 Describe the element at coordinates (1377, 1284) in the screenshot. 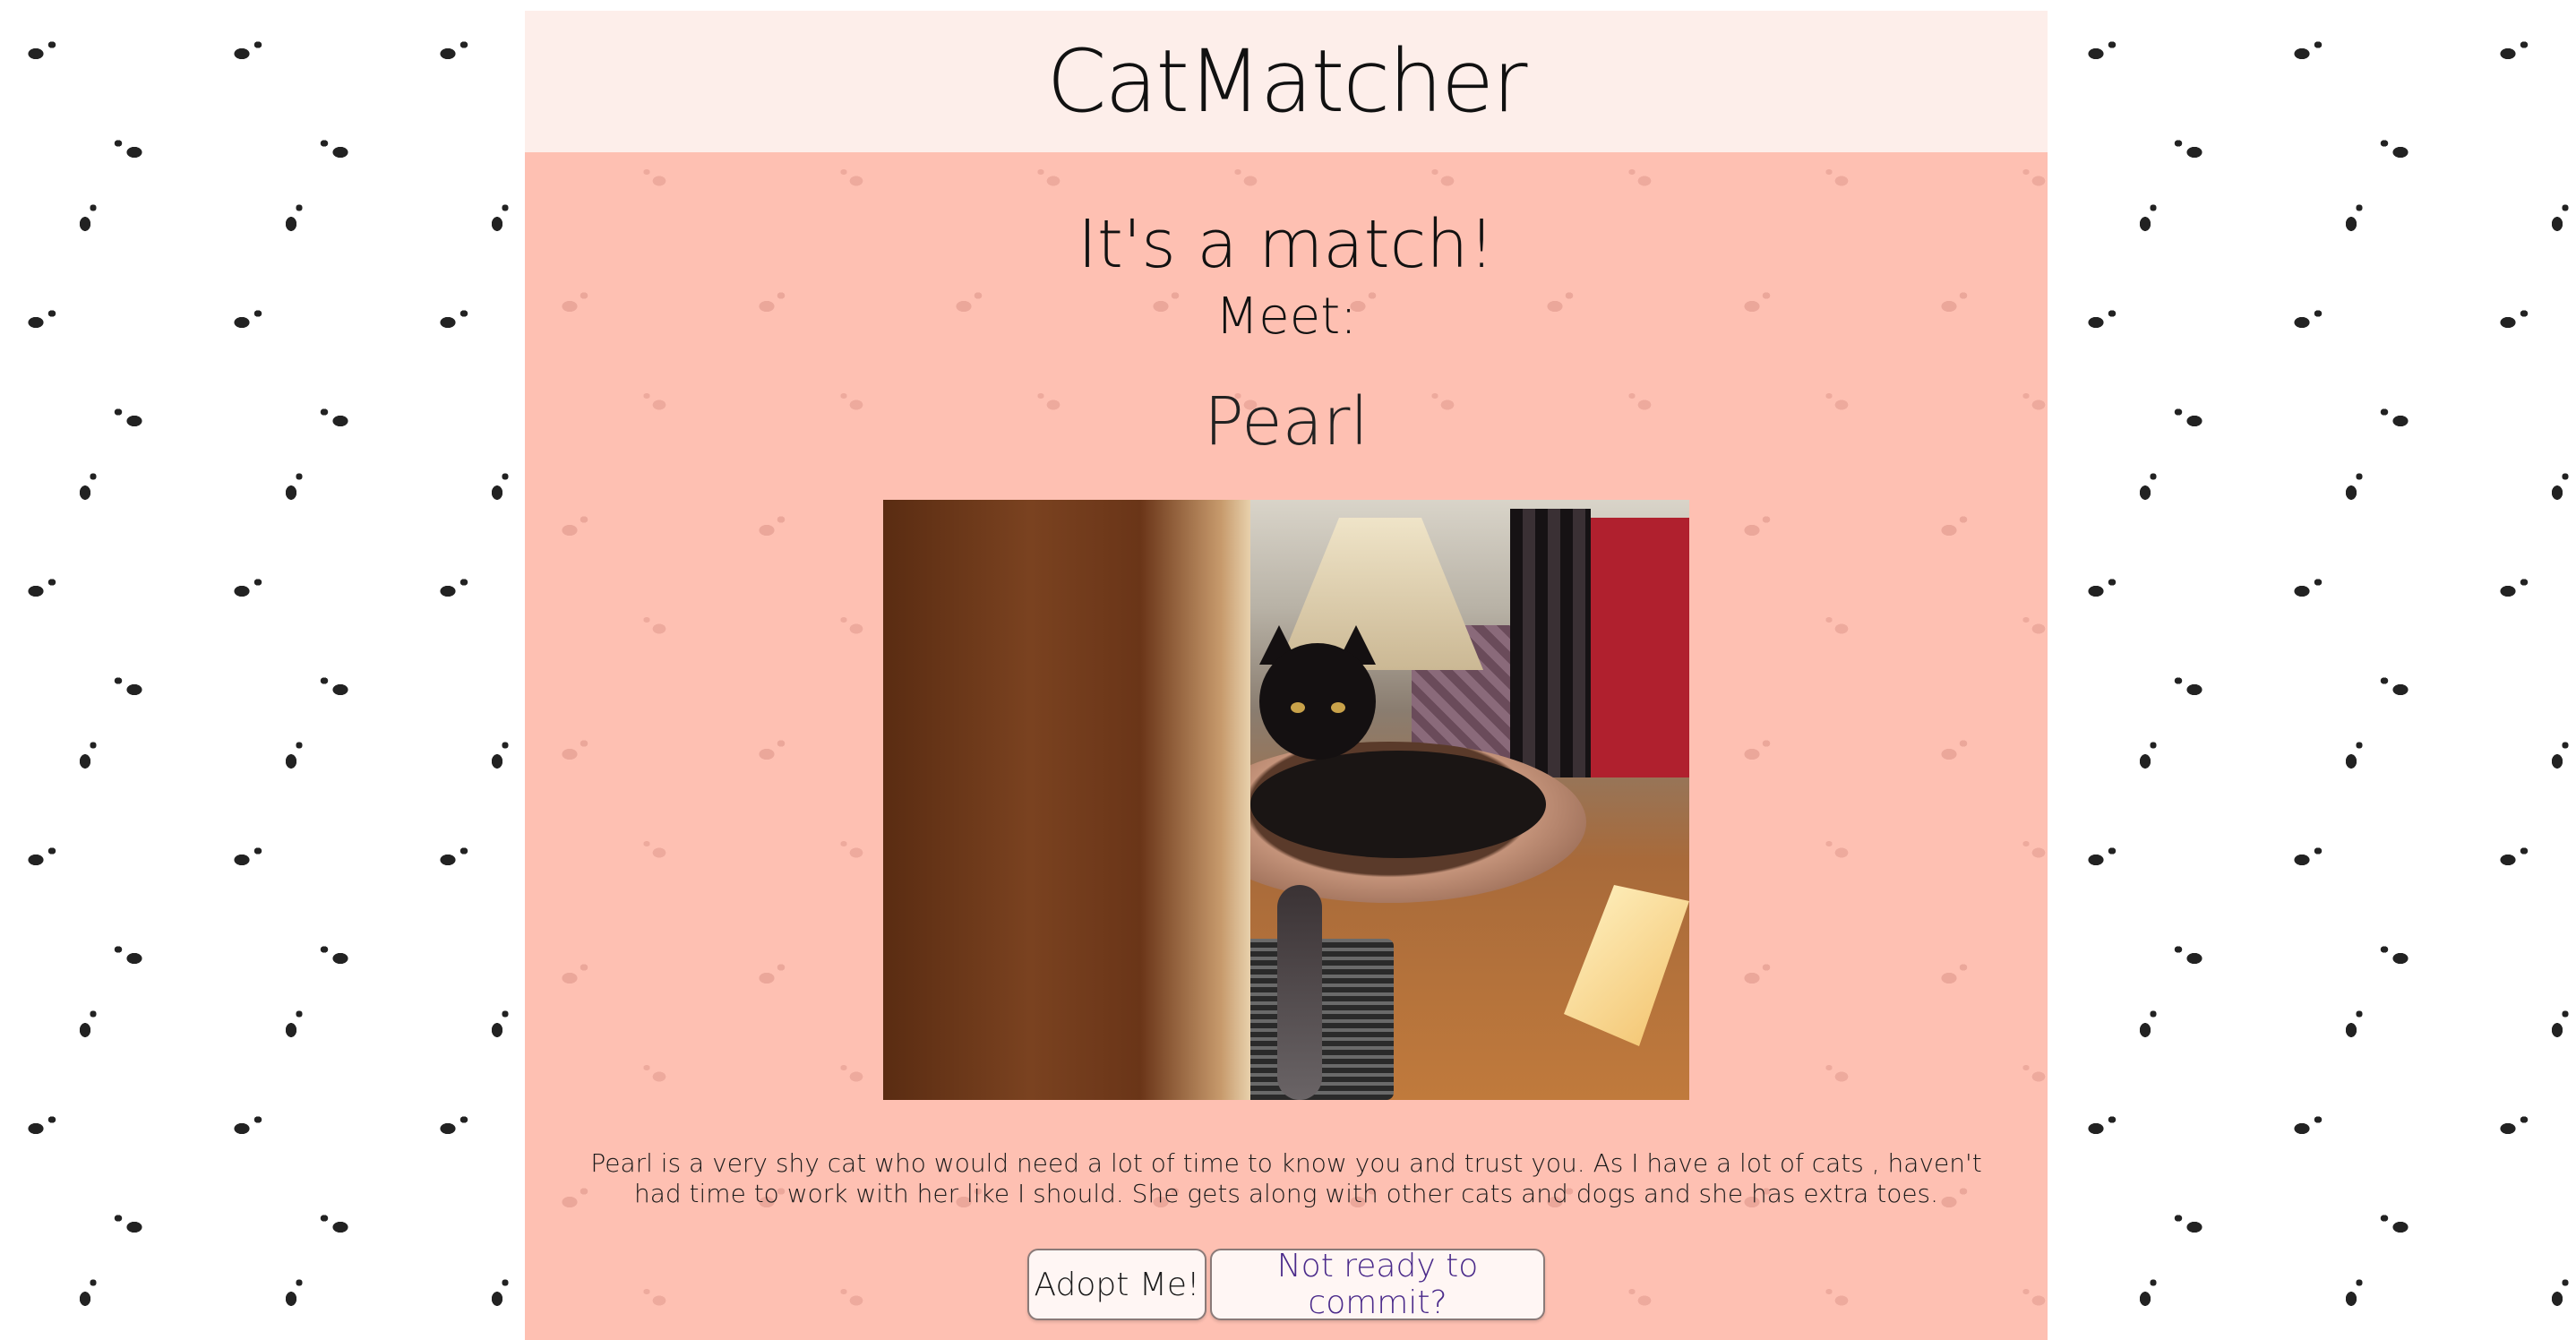

I see `not-ready-button: Not ready to commit?` at that location.